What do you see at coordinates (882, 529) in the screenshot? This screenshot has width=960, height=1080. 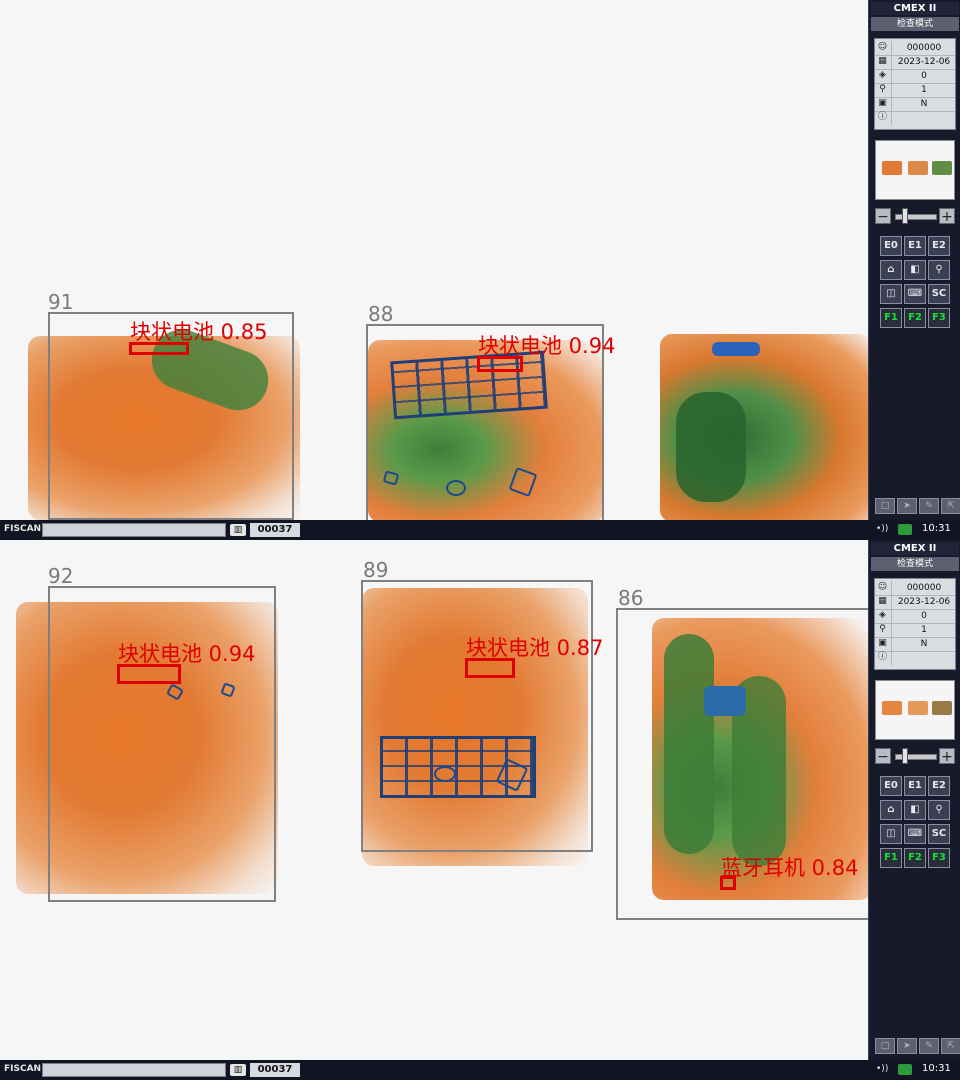 I see `signal-icon: •))` at bounding box center [882, 529].